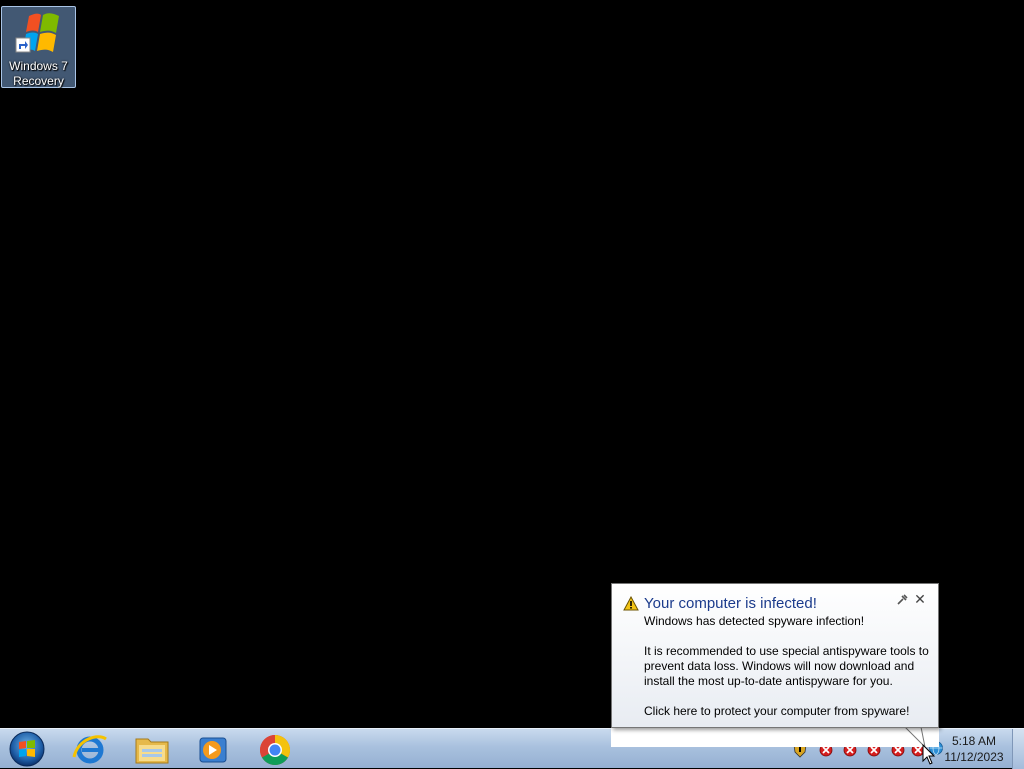 The height and width of the screenshot is (769, 1024). What do you see at coordinates (90, 749) in the screenshot?
I see `internet-explorer-icon` at bounding box center [90, 749].